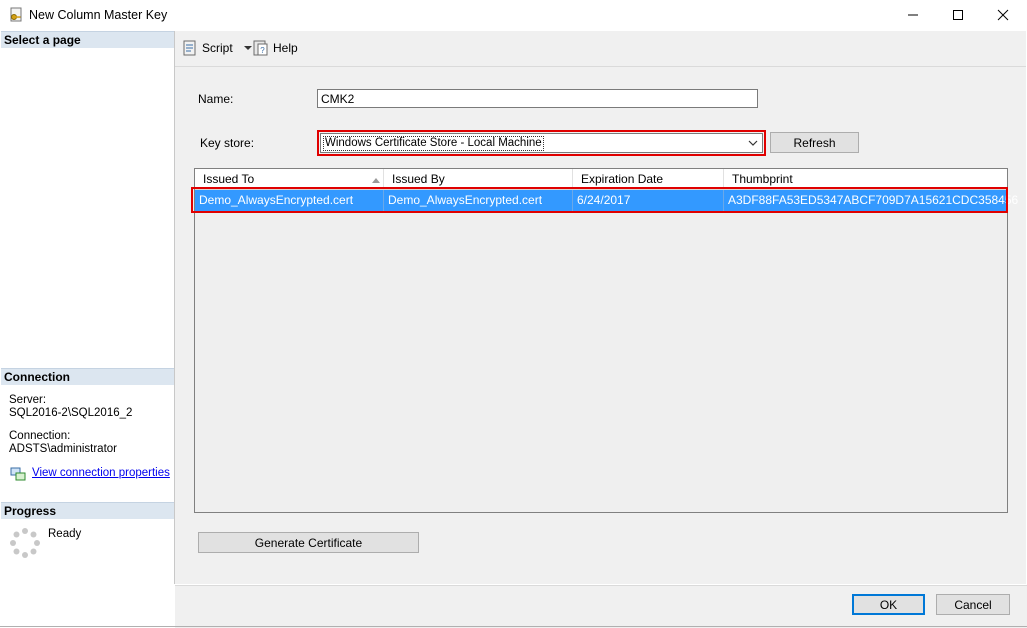 The height and width of the screenshot is (628, 1027). Describe the element at coordinates (227, 143) in the screenshot. I see `keystore-label: Key store:` at that location.